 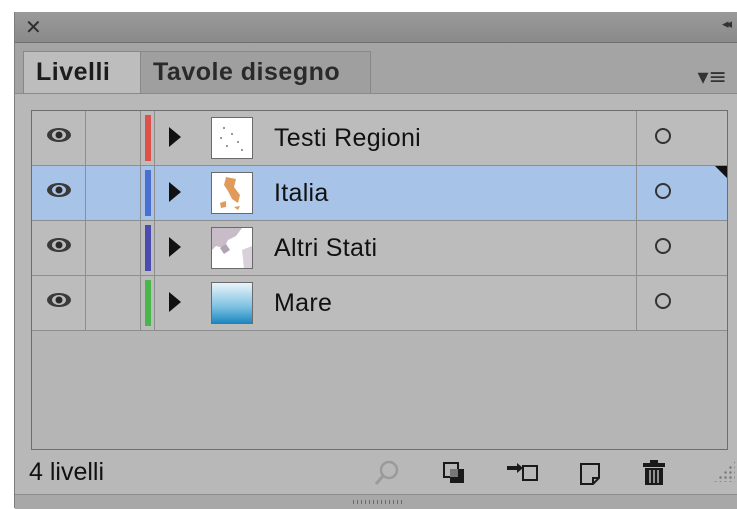 What do you see at coordinates (303, 303) in the screenshot?
I see `layer-name: Mare` at bounding box center [303, 303].